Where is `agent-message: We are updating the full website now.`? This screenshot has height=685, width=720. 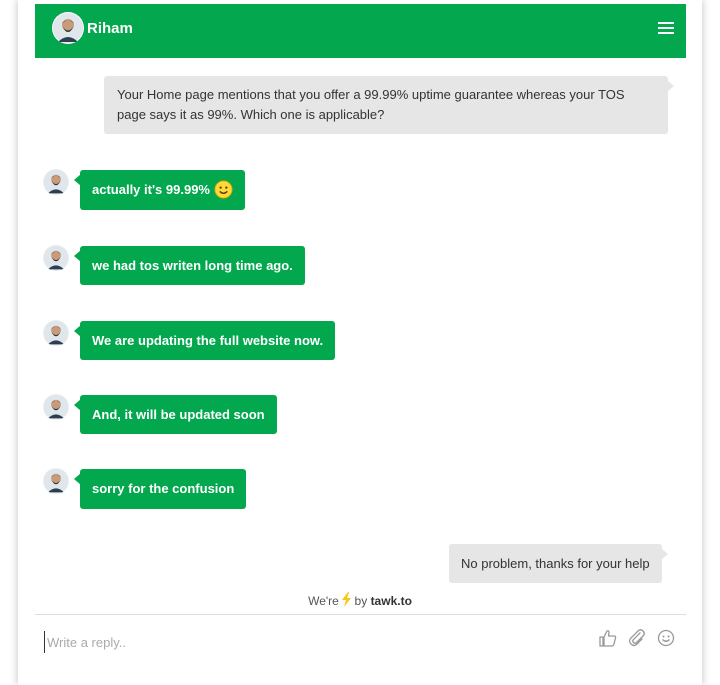 agent-message: We are updating the full website now. is located at coordinates (204, 340).